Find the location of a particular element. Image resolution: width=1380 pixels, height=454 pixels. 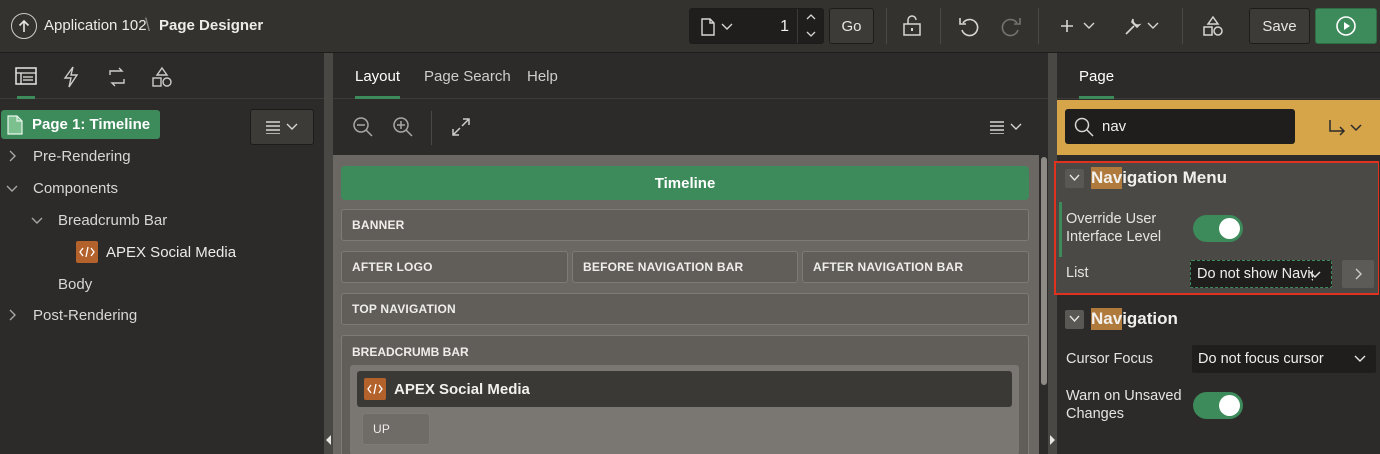

layout-menu-icon is located at coordinates (1006, 127).